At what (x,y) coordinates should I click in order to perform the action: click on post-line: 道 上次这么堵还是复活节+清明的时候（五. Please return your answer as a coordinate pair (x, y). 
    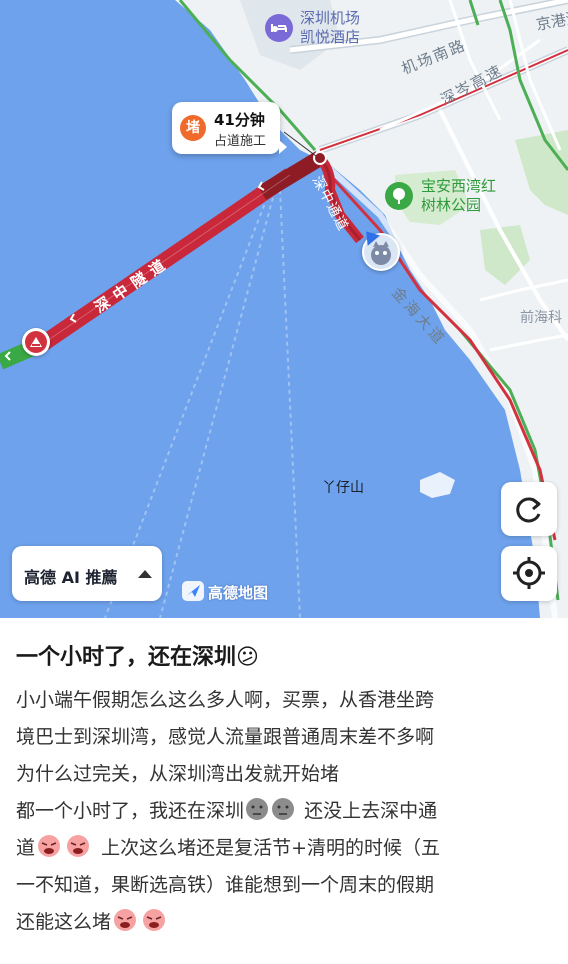
    Looking at the image, I should click on (286, 848).